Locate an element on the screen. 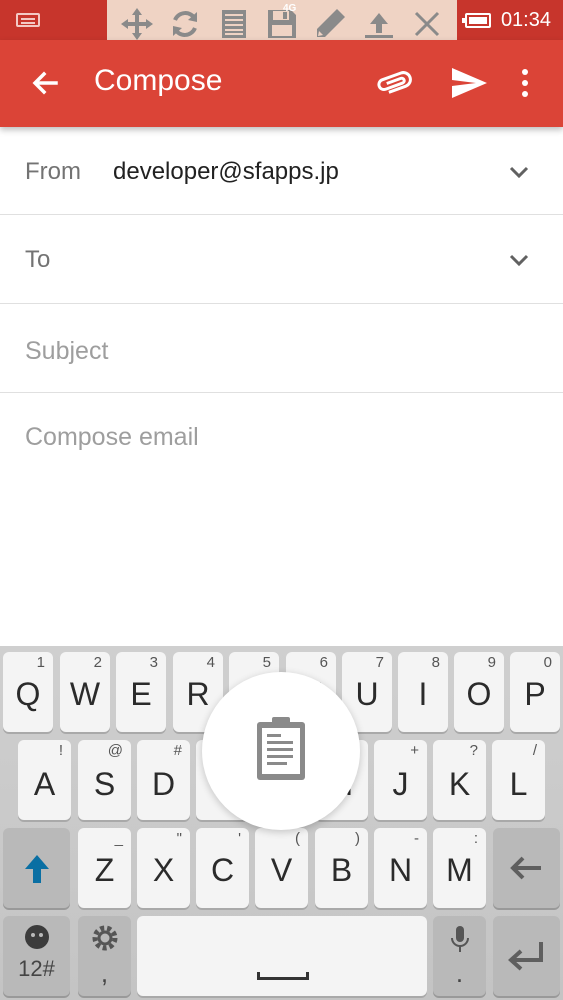  key-c: ' C is located at coordinates (222, 868).